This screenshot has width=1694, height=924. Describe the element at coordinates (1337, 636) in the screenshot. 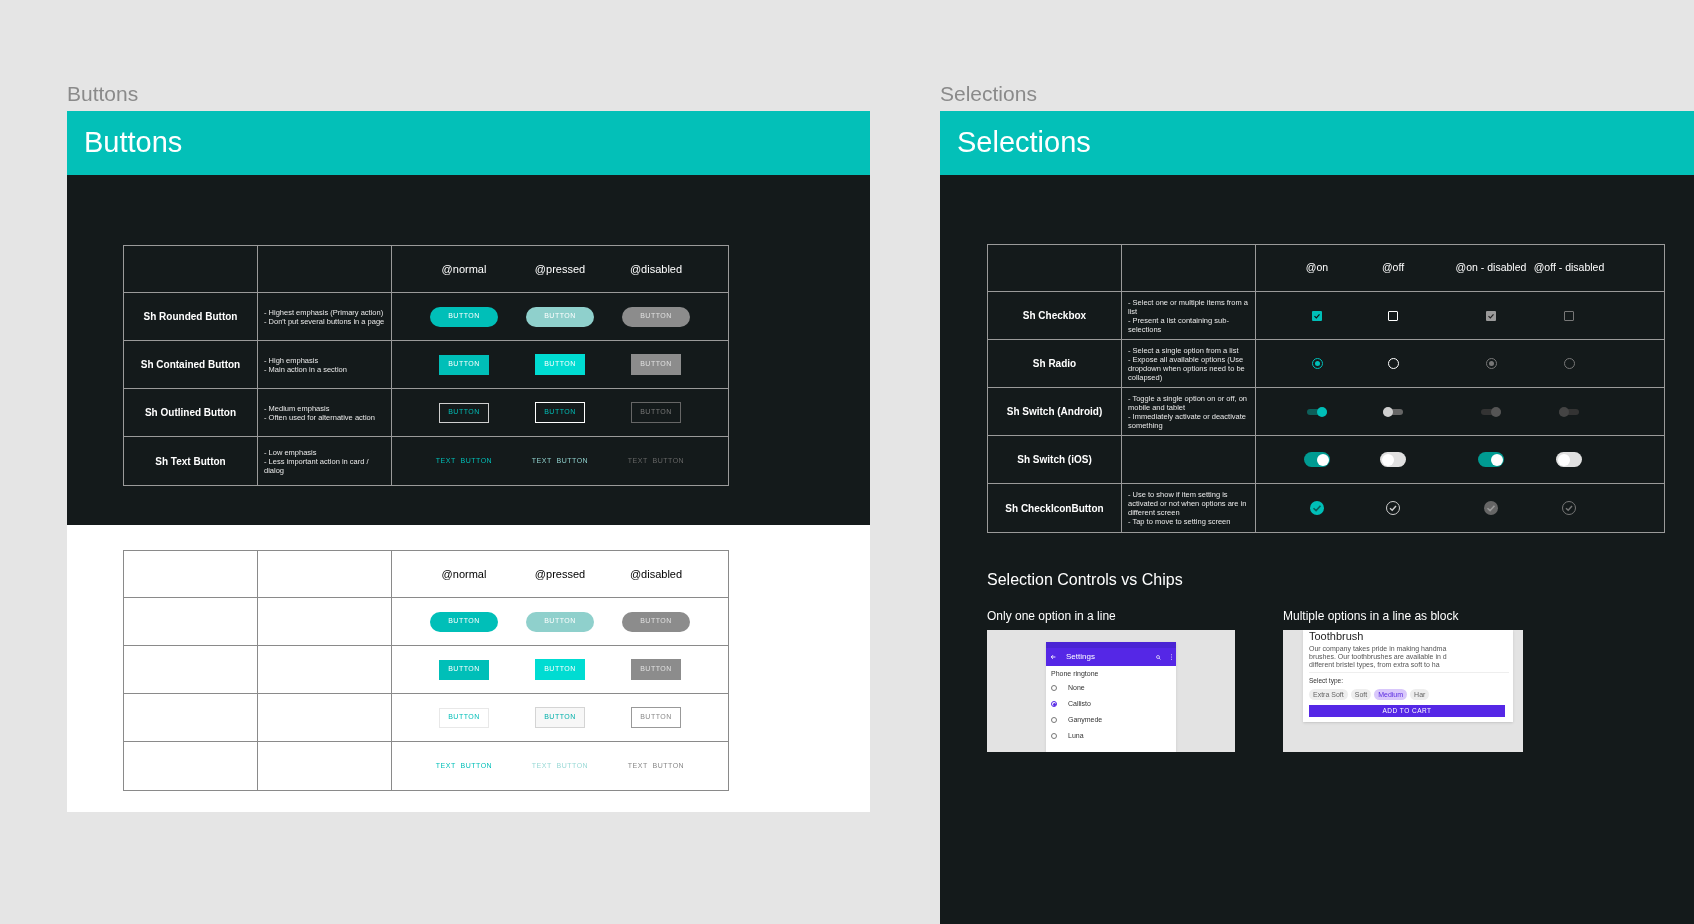

I see `card-title: Toothbrush` at that location.